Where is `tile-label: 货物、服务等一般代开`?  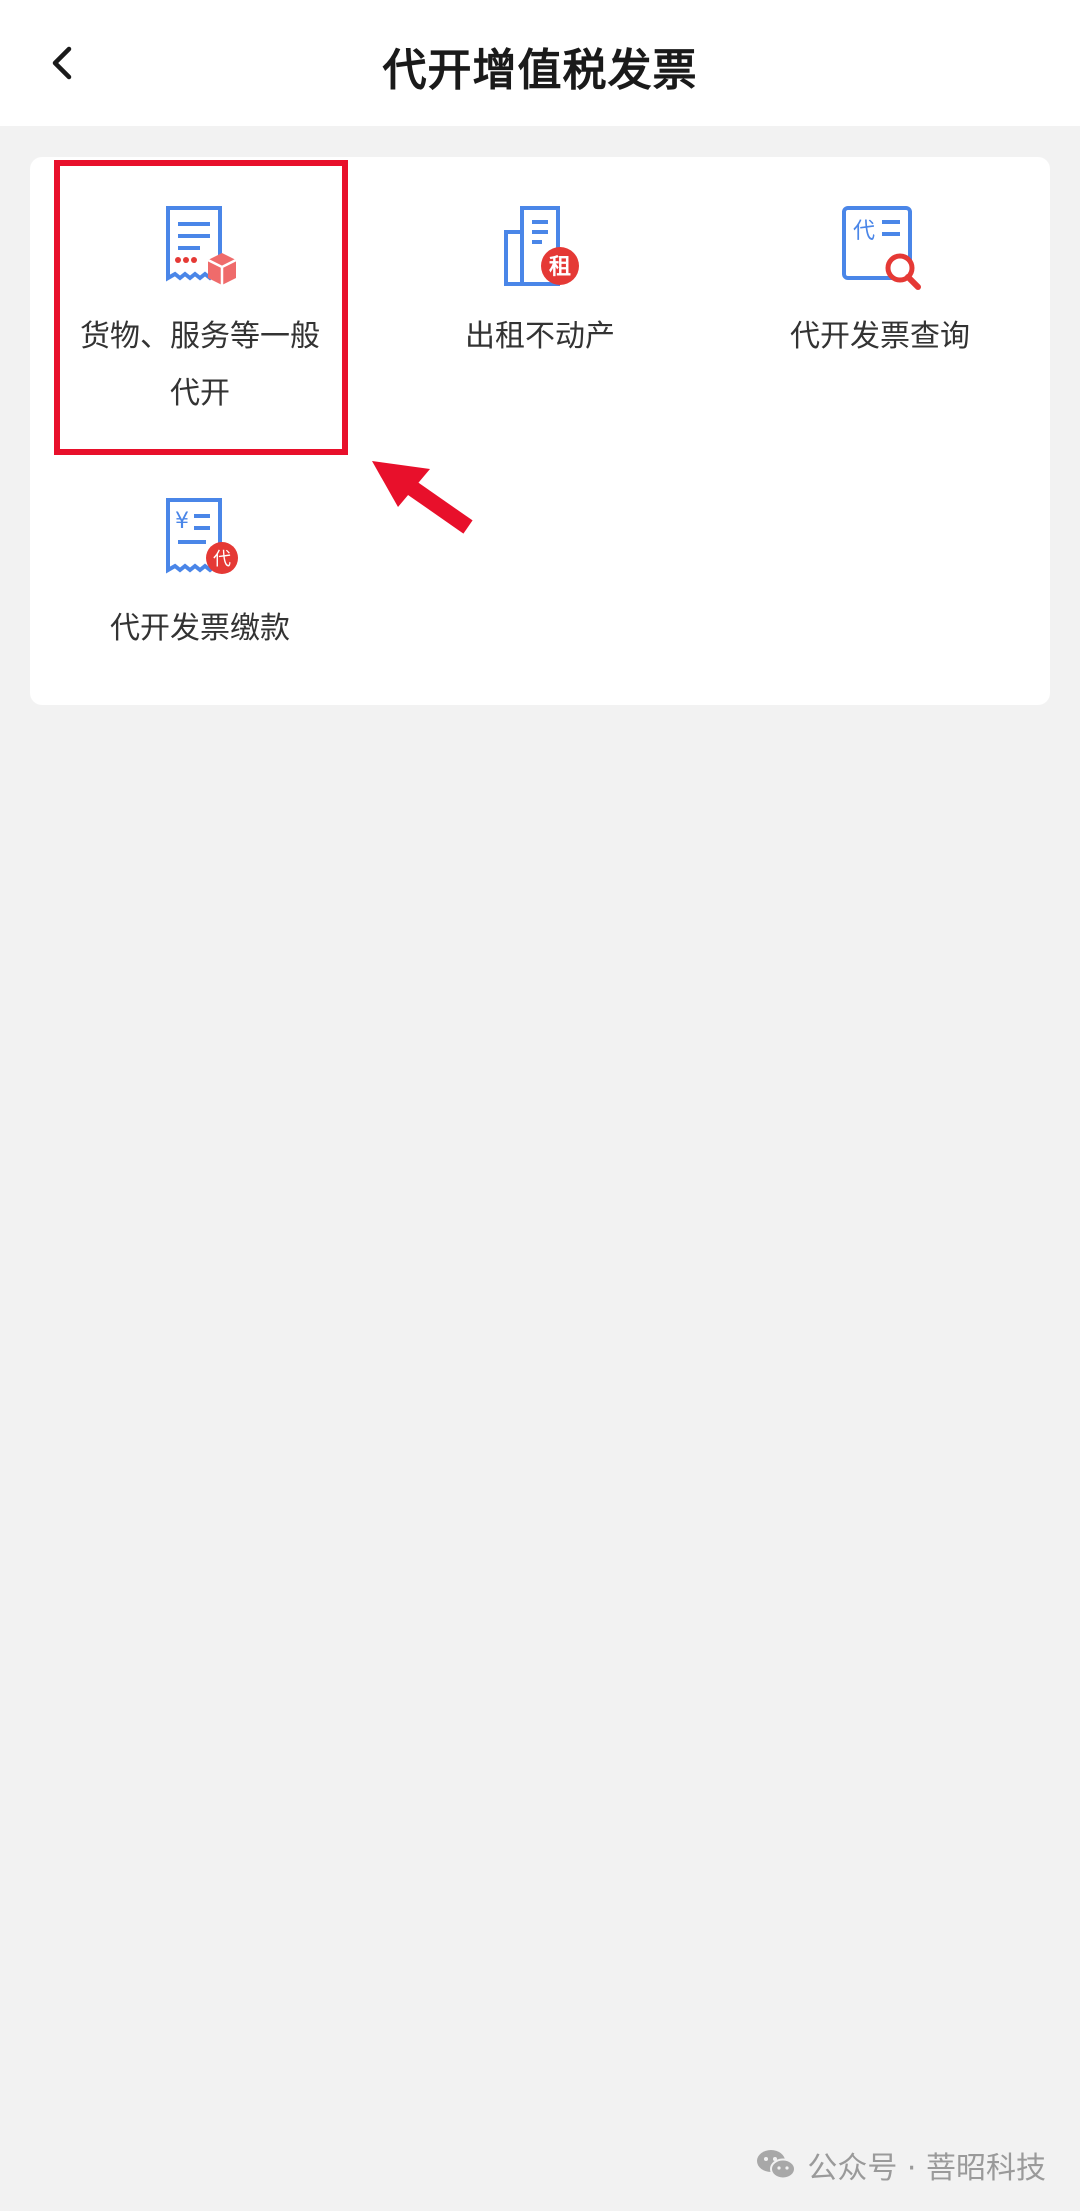 tile-label: 货物、服务等一般代开 is located at coordinates (200, 365).